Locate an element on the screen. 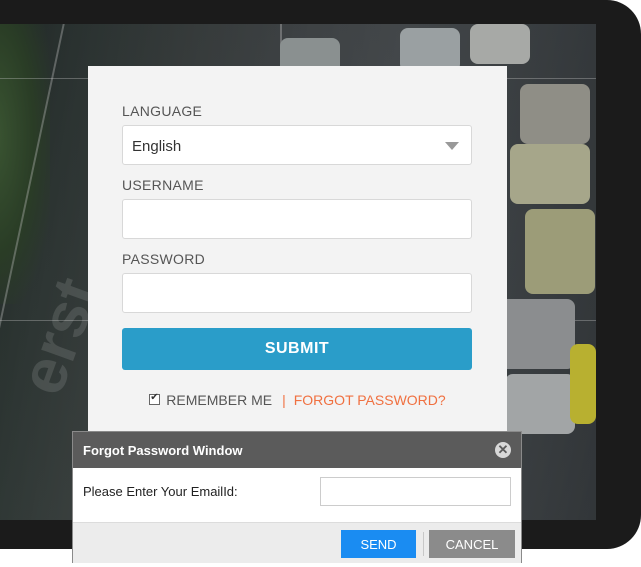 This screenshot has height=567, width=641. forgot-password-link: FORGOT PASSWORD? is located at coordinates (370, 400).